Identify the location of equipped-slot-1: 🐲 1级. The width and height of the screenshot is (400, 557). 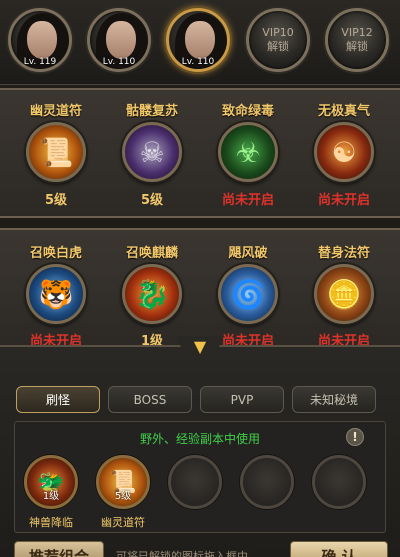
(51, 482).